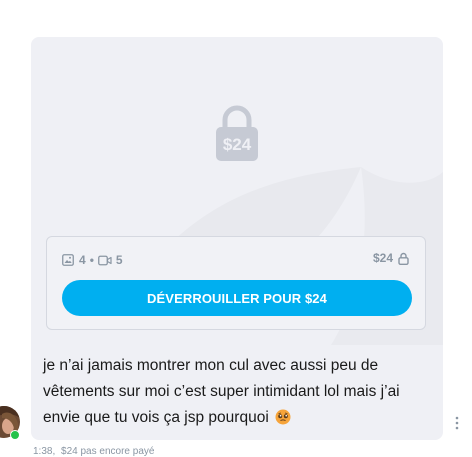  Describe the element at coordinates (44, 451) in the screenshot. I see `message-time: 1:38,` at that location.